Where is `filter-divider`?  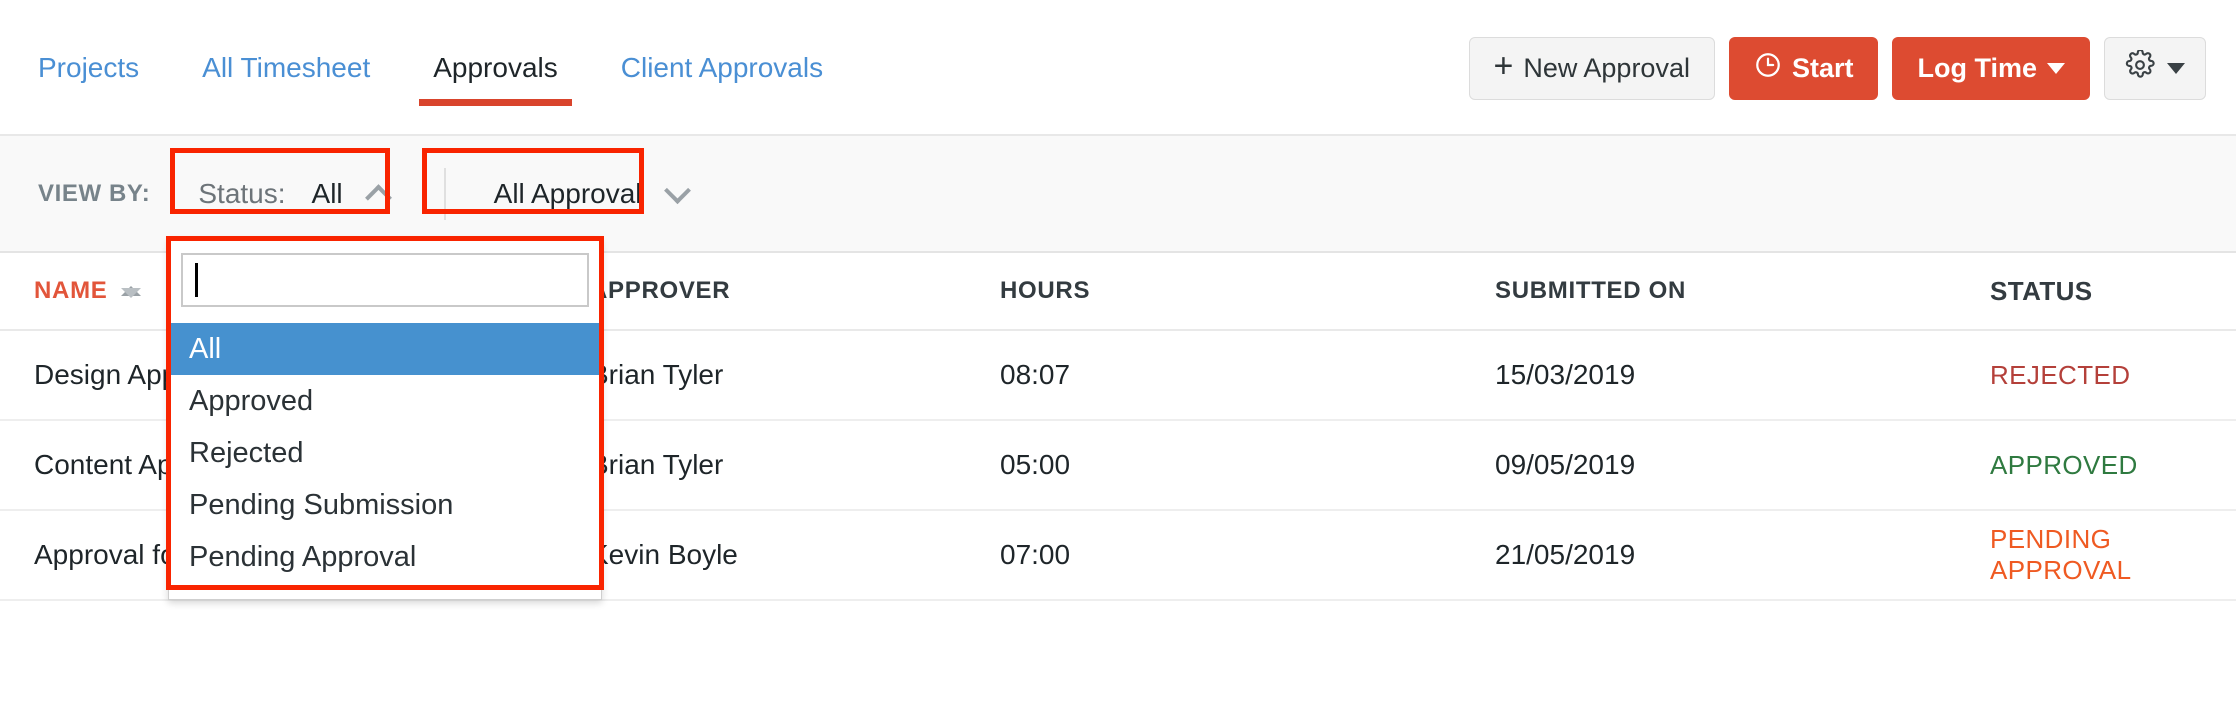
filter-divider is located at coordinates (444, 193).